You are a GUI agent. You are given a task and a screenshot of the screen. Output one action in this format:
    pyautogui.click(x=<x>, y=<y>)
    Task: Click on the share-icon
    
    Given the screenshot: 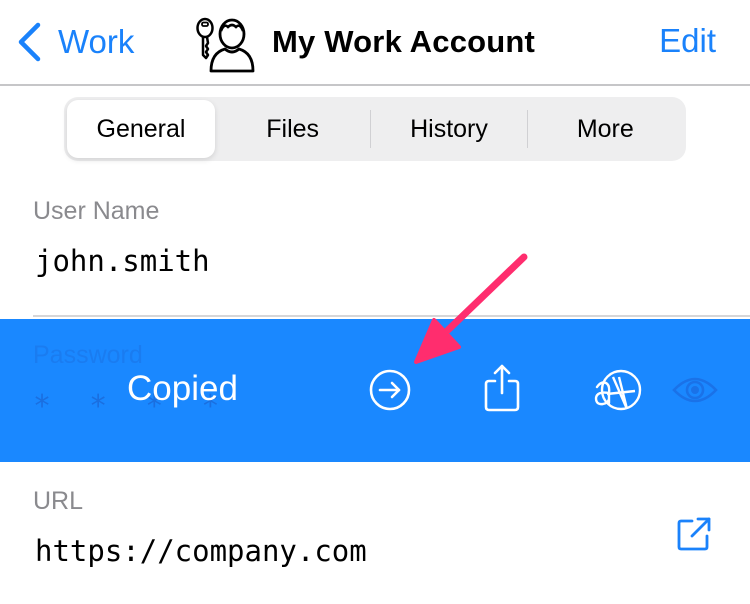 What is the action you would take?
    pyautogui.click(x=502, y=388)
    